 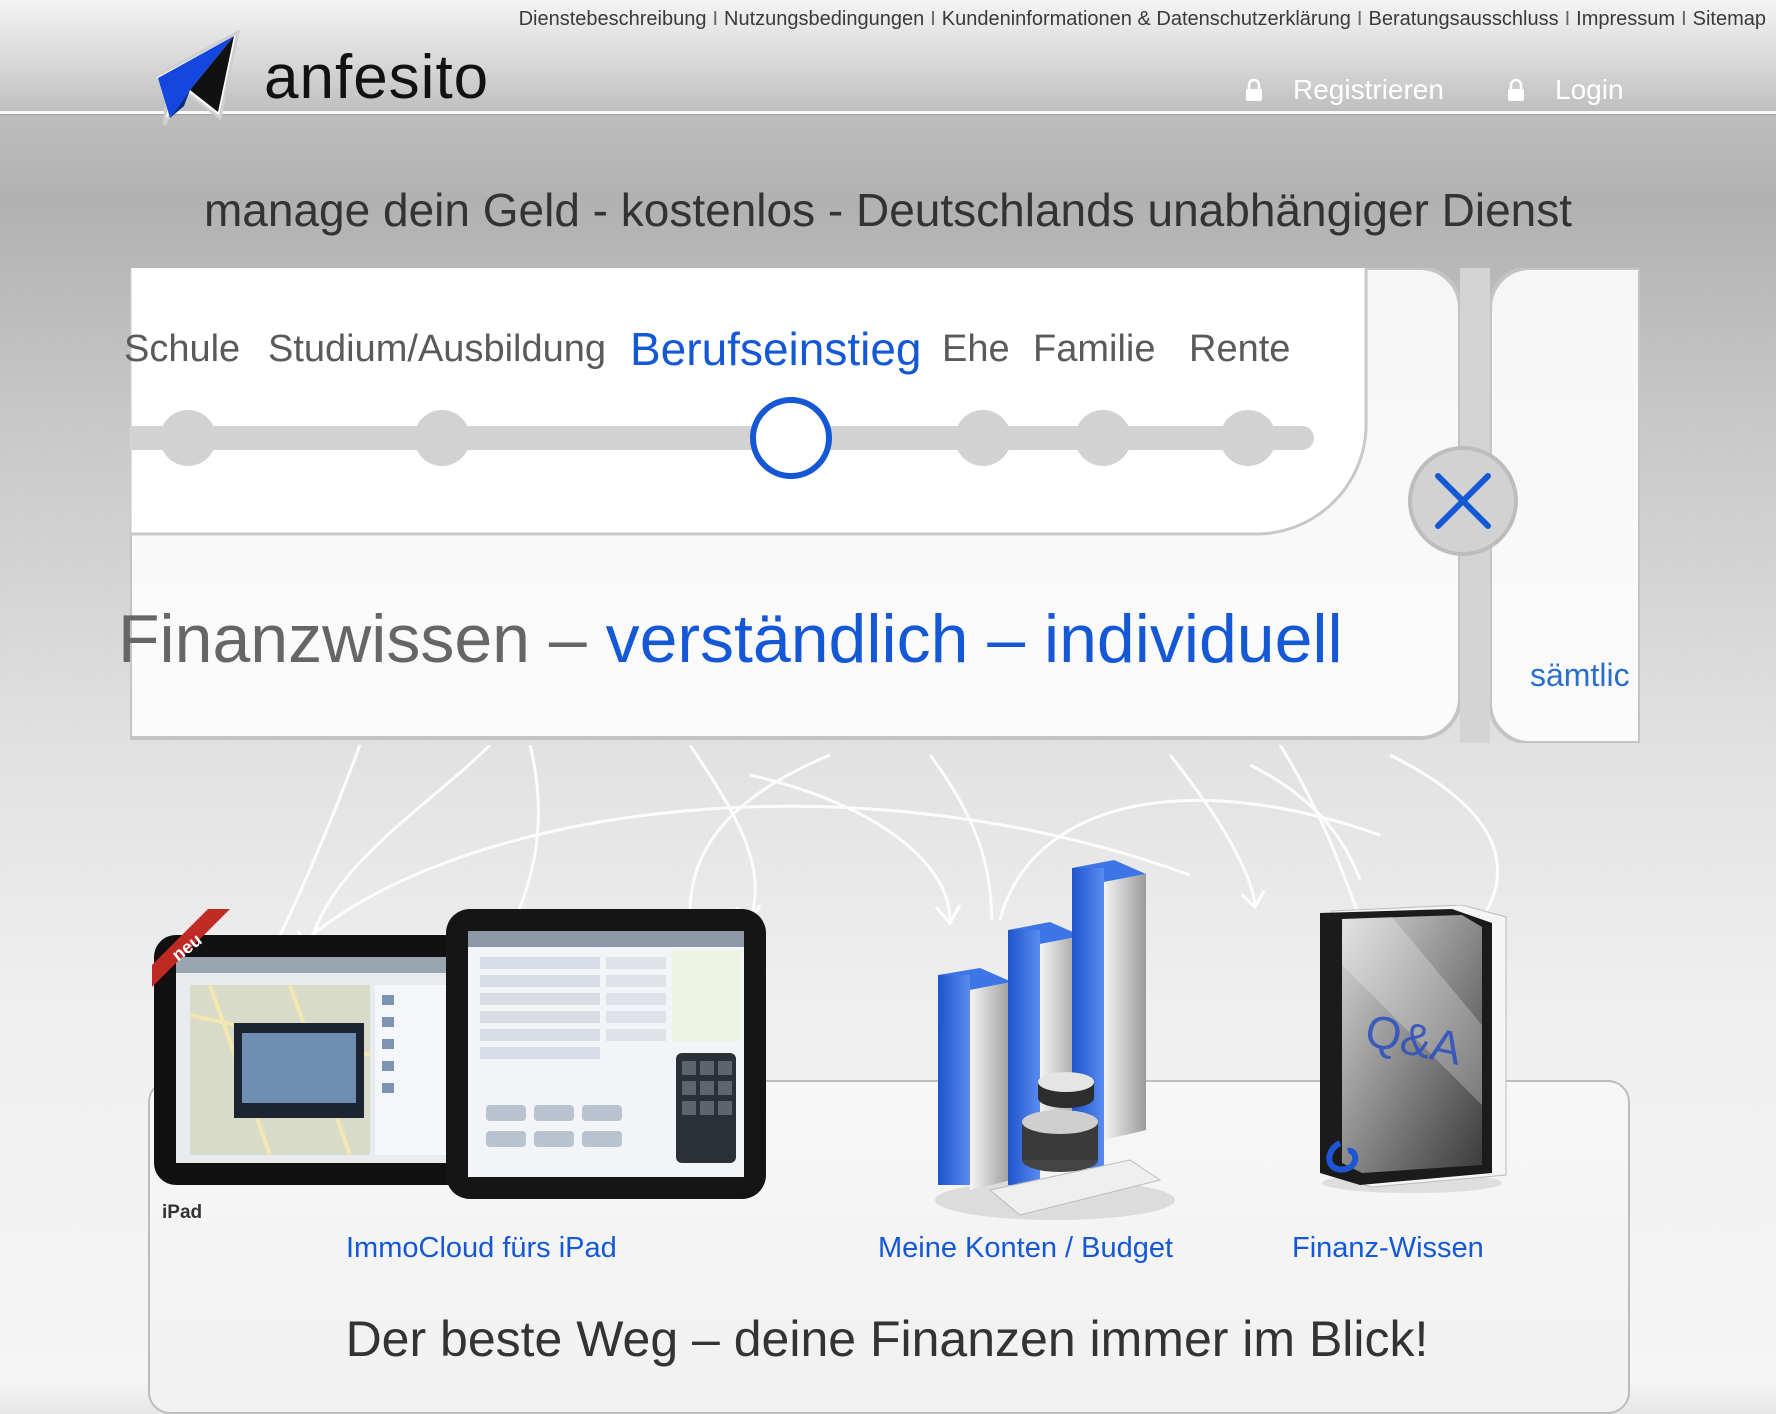 I want to click on logo-text: anfesito, so click(x=376, y=77).